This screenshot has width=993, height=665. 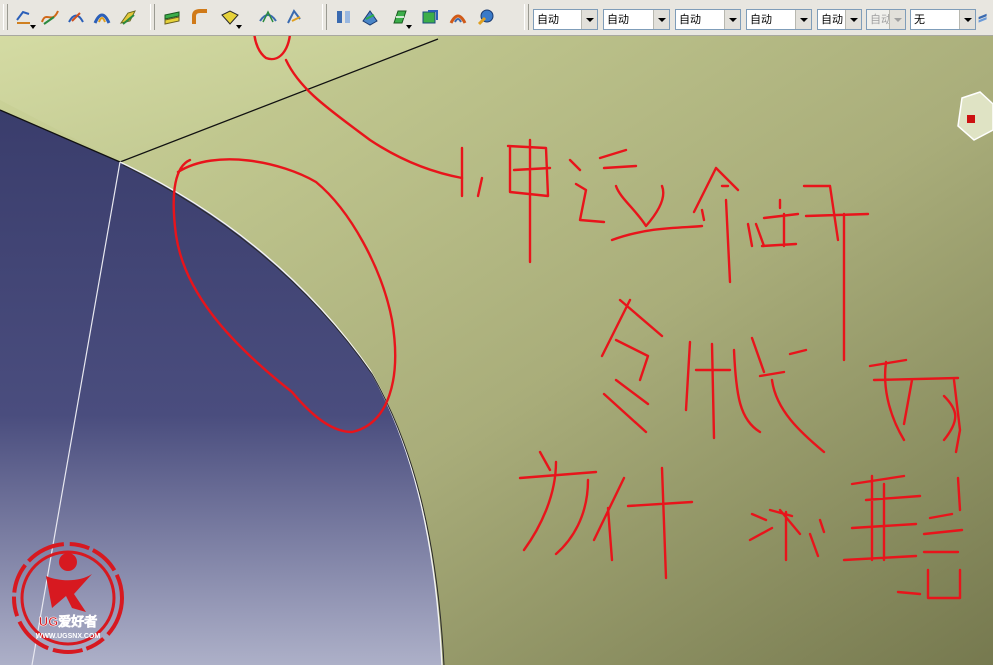 I want to click on combo-6: 自动, so click(x=886, y=19).